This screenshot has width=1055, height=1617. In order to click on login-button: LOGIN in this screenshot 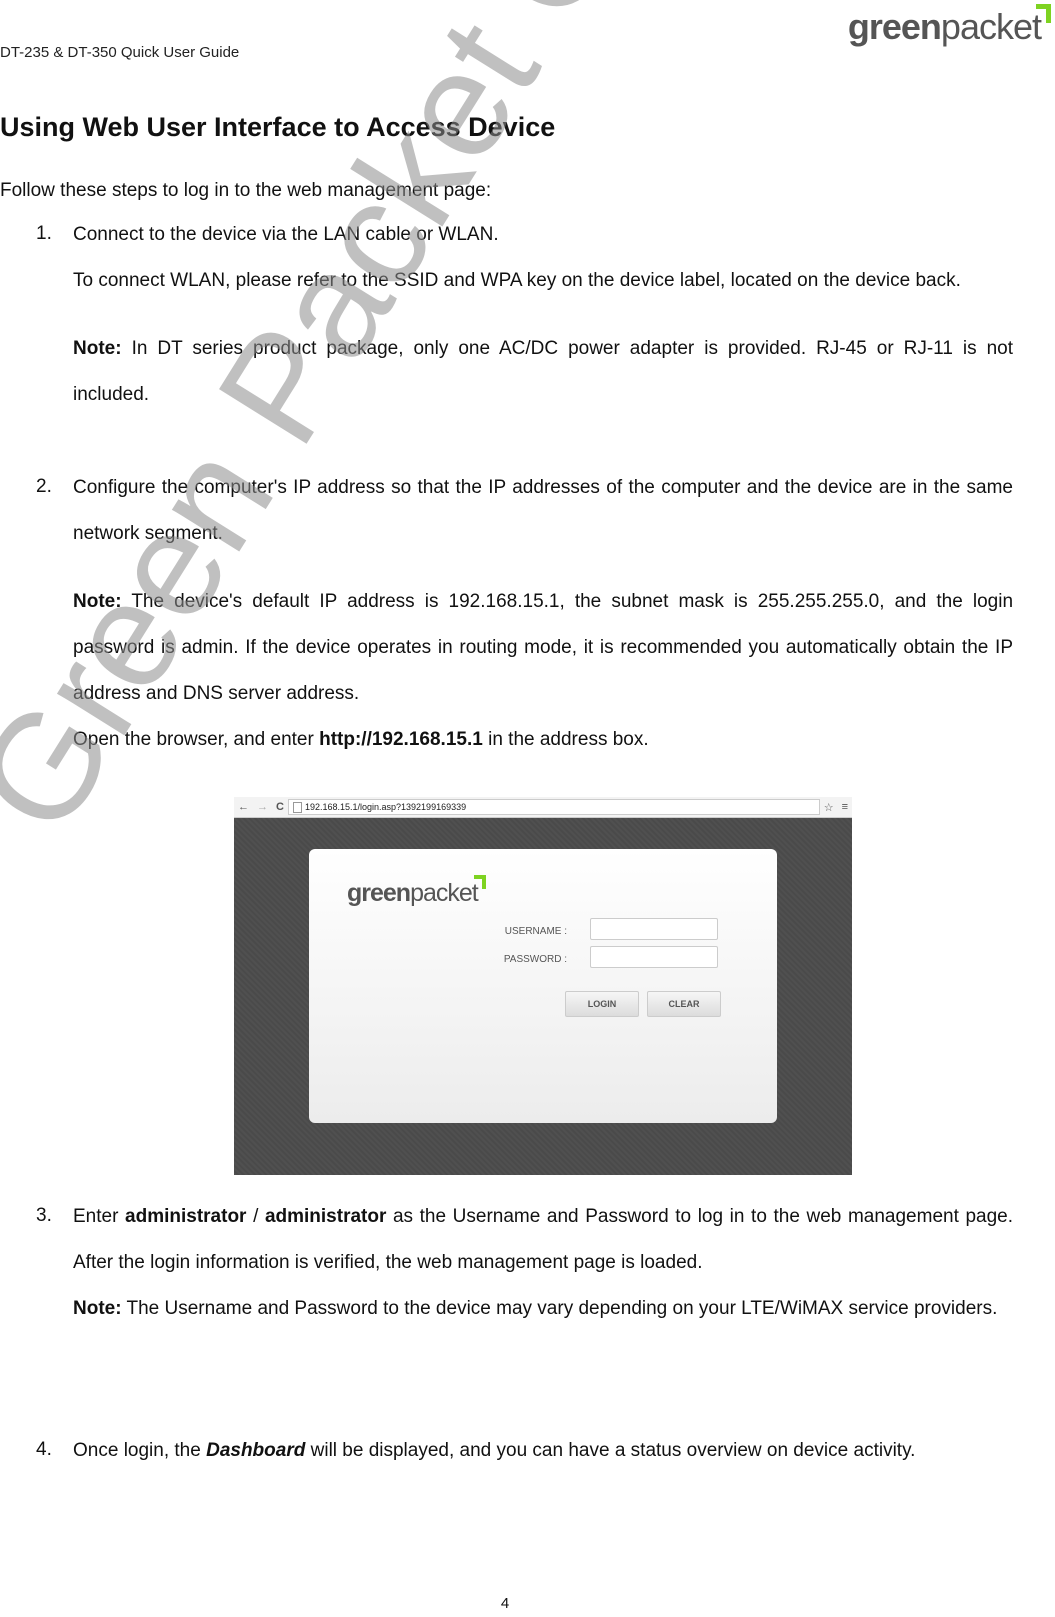, I will do `click(602, 1004)`.